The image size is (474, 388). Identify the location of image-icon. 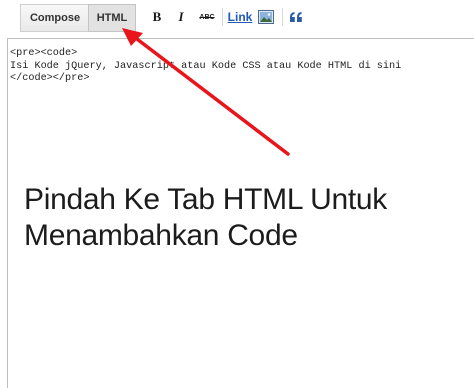
(266, 17).